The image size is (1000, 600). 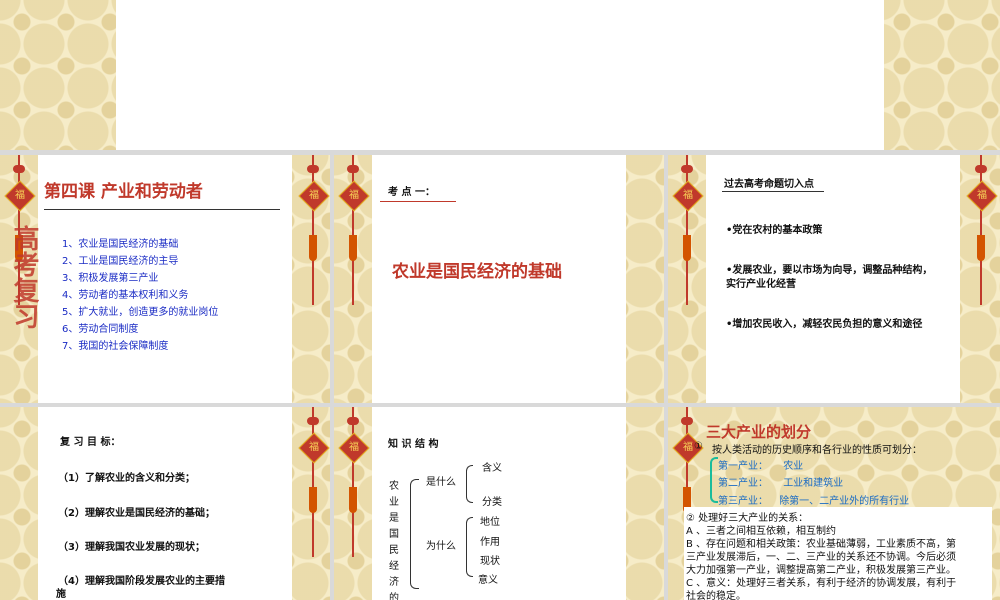 I want to click on vertical-topic-text: 农业是 国民经 济的基, so click(x=394, y=540).